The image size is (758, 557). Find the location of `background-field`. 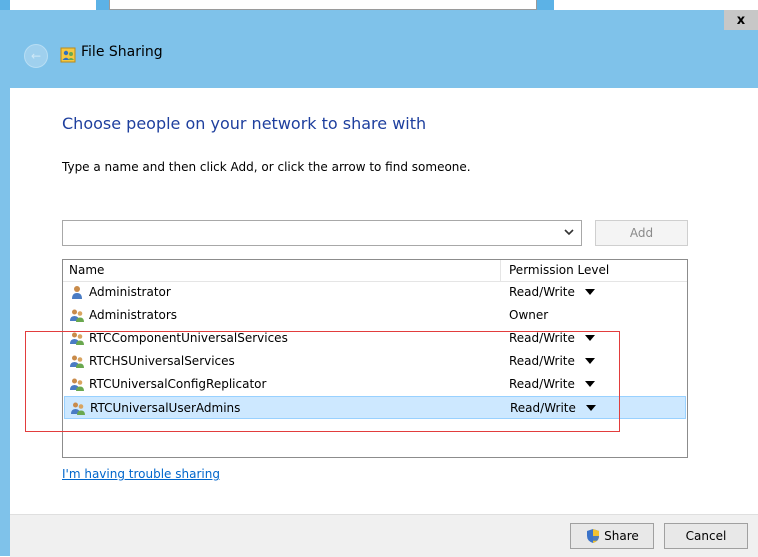

background-field is located at coordinates (323, 5).